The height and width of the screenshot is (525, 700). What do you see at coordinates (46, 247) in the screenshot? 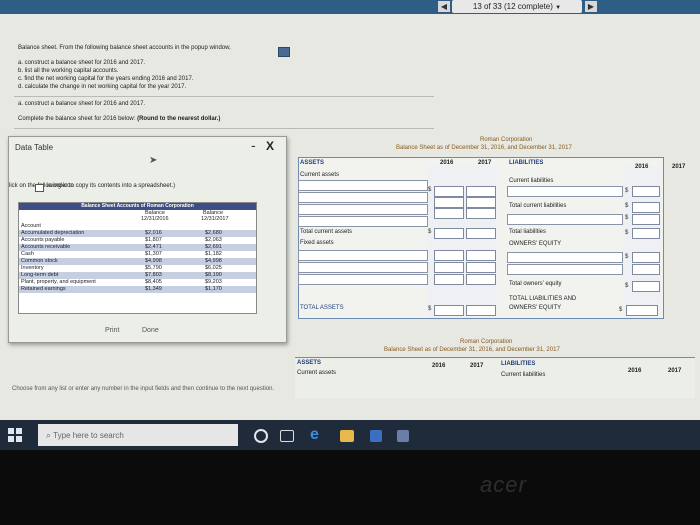
I see `row-label: Accounts receivable` at bounding box center [46, 247].